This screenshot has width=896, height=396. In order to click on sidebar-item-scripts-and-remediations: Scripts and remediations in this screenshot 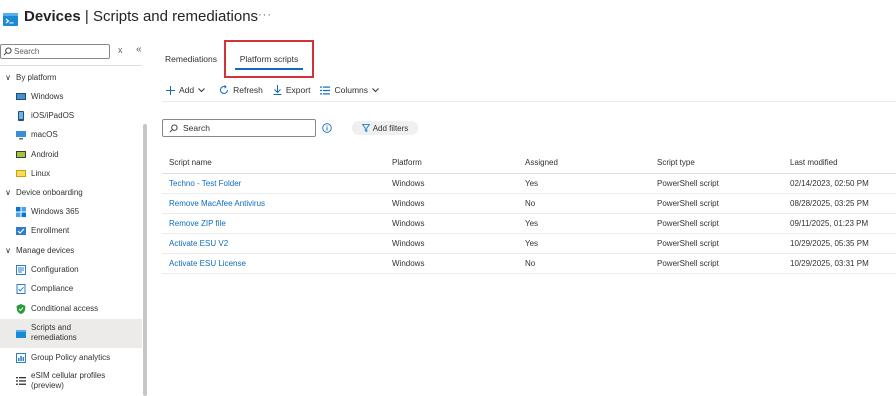, I will do `click(71, 333)`.